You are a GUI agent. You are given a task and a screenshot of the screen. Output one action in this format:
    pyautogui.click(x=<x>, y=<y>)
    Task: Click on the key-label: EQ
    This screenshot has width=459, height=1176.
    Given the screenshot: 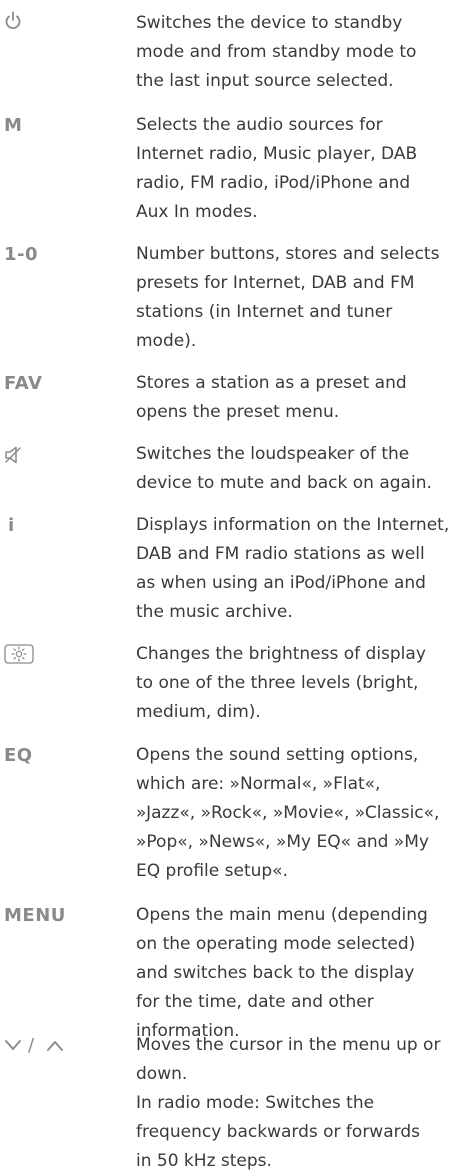 What is the action you would take?
    pyautogui.click(x=18, y=755)
    